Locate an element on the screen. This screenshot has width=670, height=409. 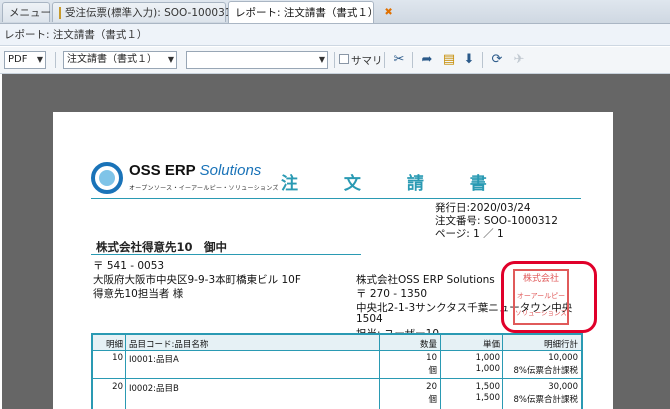
company-name: 株式会社OSS ERP Solutions is located at coordinates (425, 280).